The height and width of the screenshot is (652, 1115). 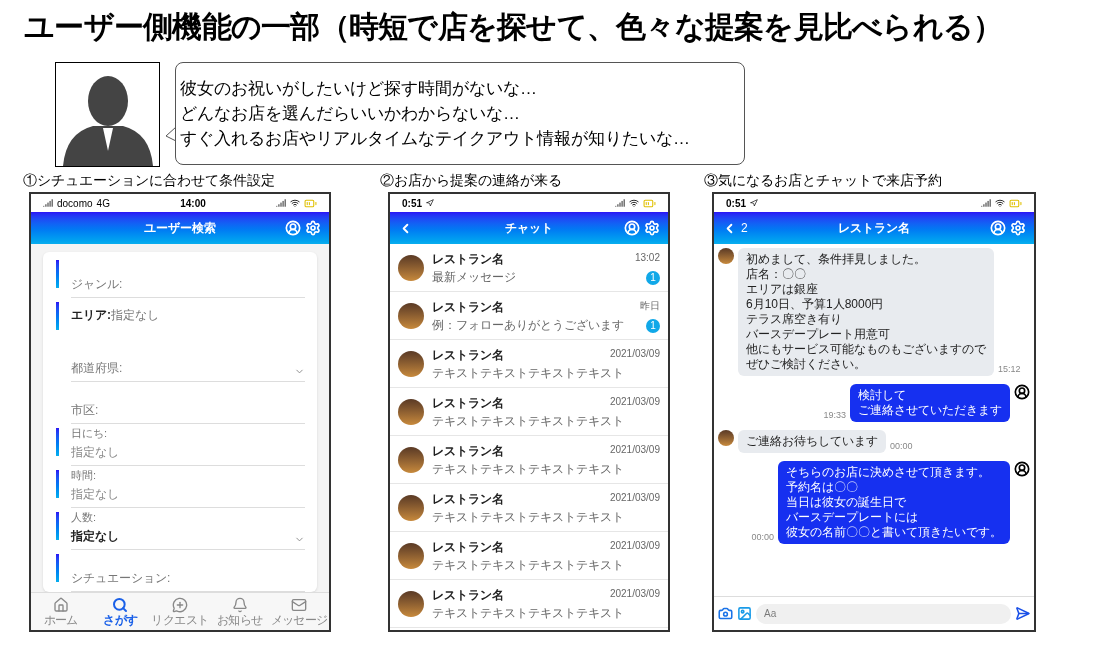 I want to click on message-preview: 例：フォローありがとうございます, so click(x=528, y=325).